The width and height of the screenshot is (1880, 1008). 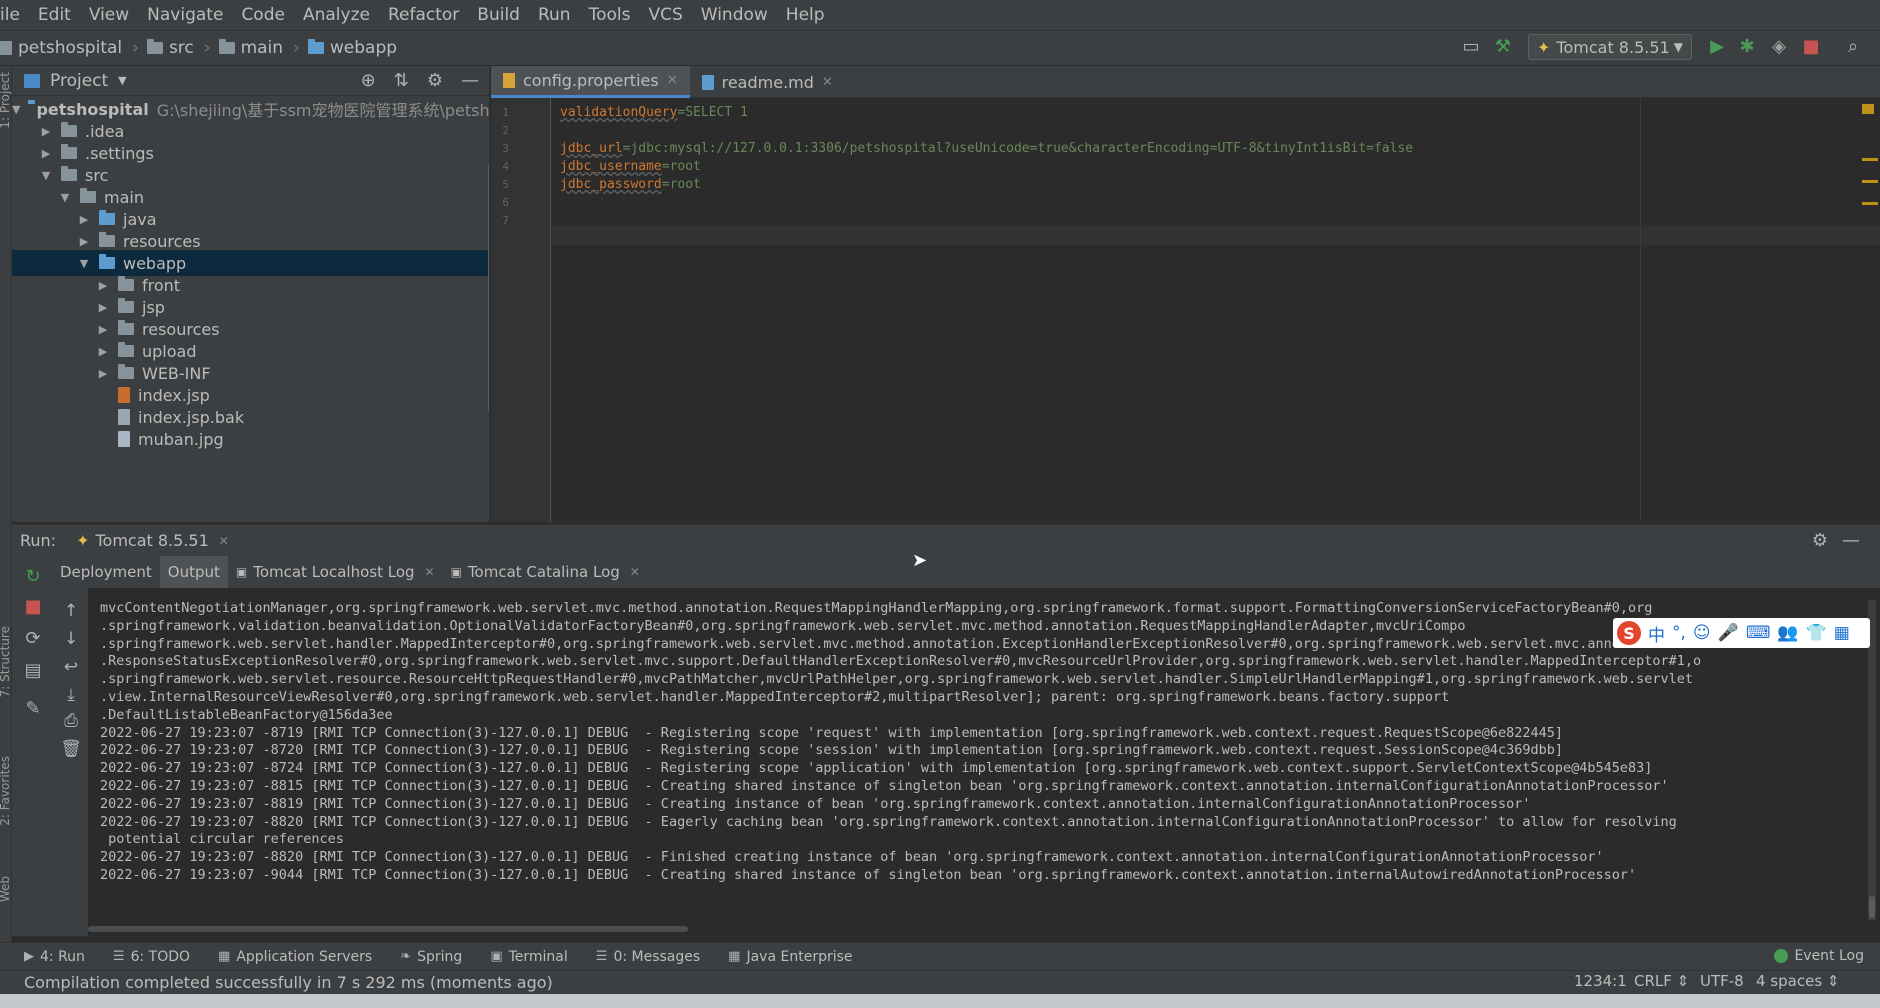 I want to click on tool-tab-spring: ❧ Spring, so click(x=431, y=957).